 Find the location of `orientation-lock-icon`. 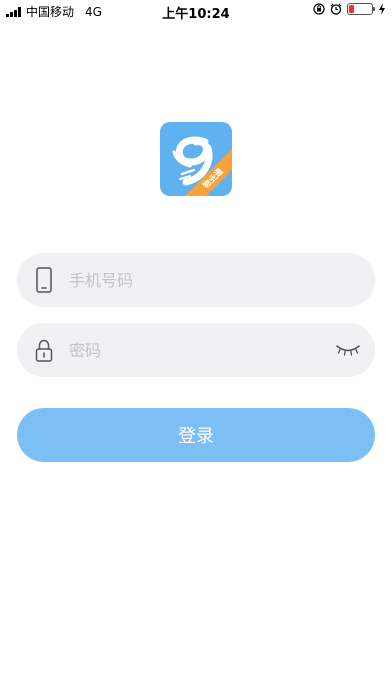

orientation-lock-icon is located at coordinates (319, 9).